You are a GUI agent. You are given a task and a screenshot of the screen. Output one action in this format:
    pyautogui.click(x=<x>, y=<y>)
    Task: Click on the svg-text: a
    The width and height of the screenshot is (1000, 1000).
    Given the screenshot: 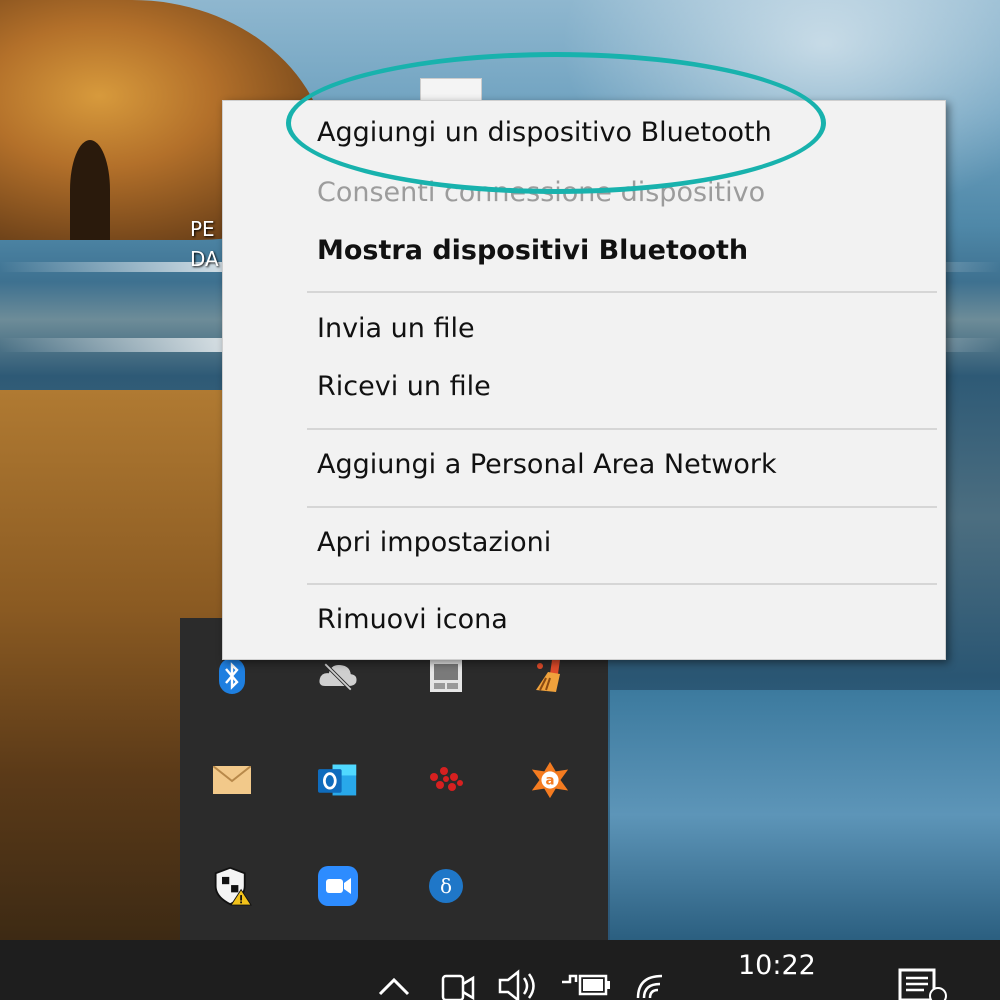 What is the action you would take?
    pyautogui.click(x=550, y=781)
    